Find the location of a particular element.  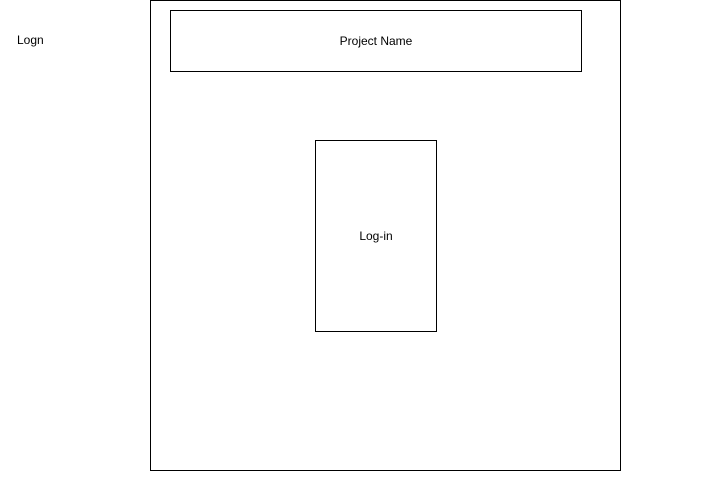

project-name-header: Project Name is located at coordinates (376, 41).